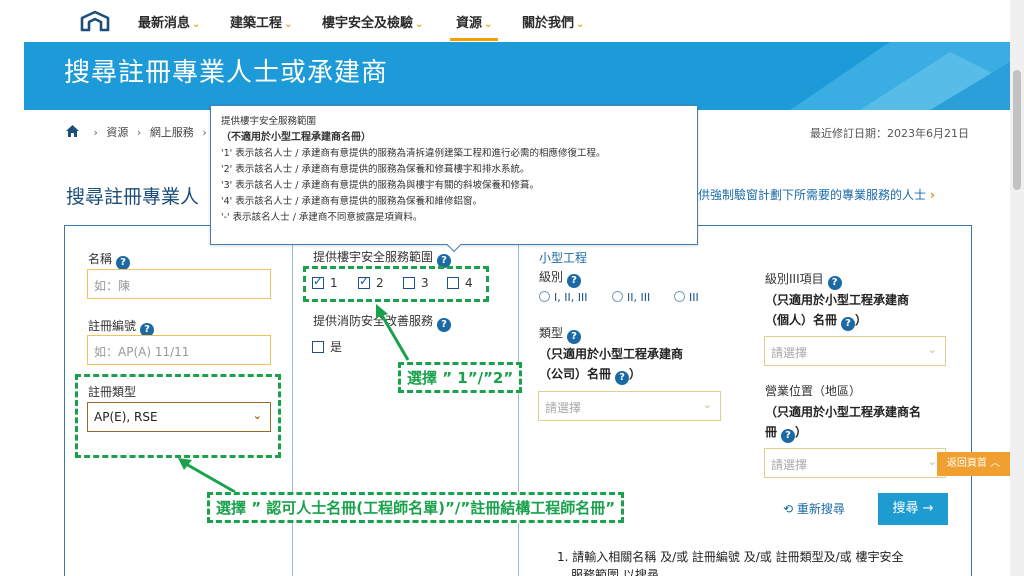 The width and height of the screenshot is (1024, 576). I want to click on refresh-icon: ⟲, so click(790, 509).